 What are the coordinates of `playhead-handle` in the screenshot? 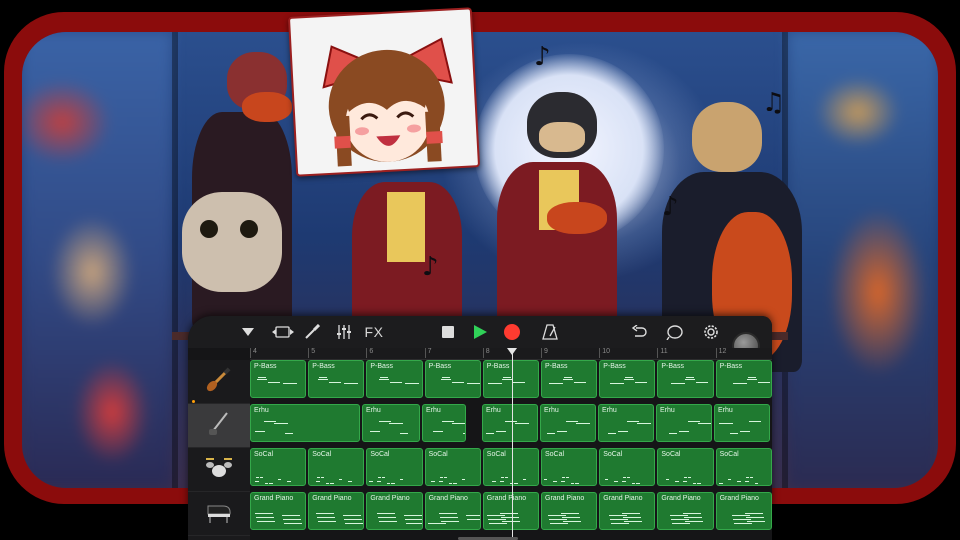 It's located at (512, 351).